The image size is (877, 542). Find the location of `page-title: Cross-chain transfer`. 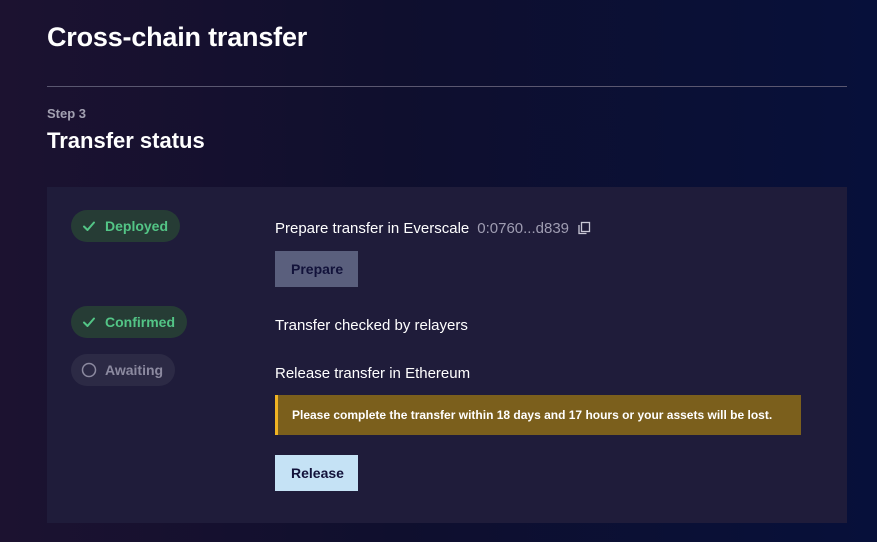

page-title: Cross-chain transfer is located at coordinates (177, 37).